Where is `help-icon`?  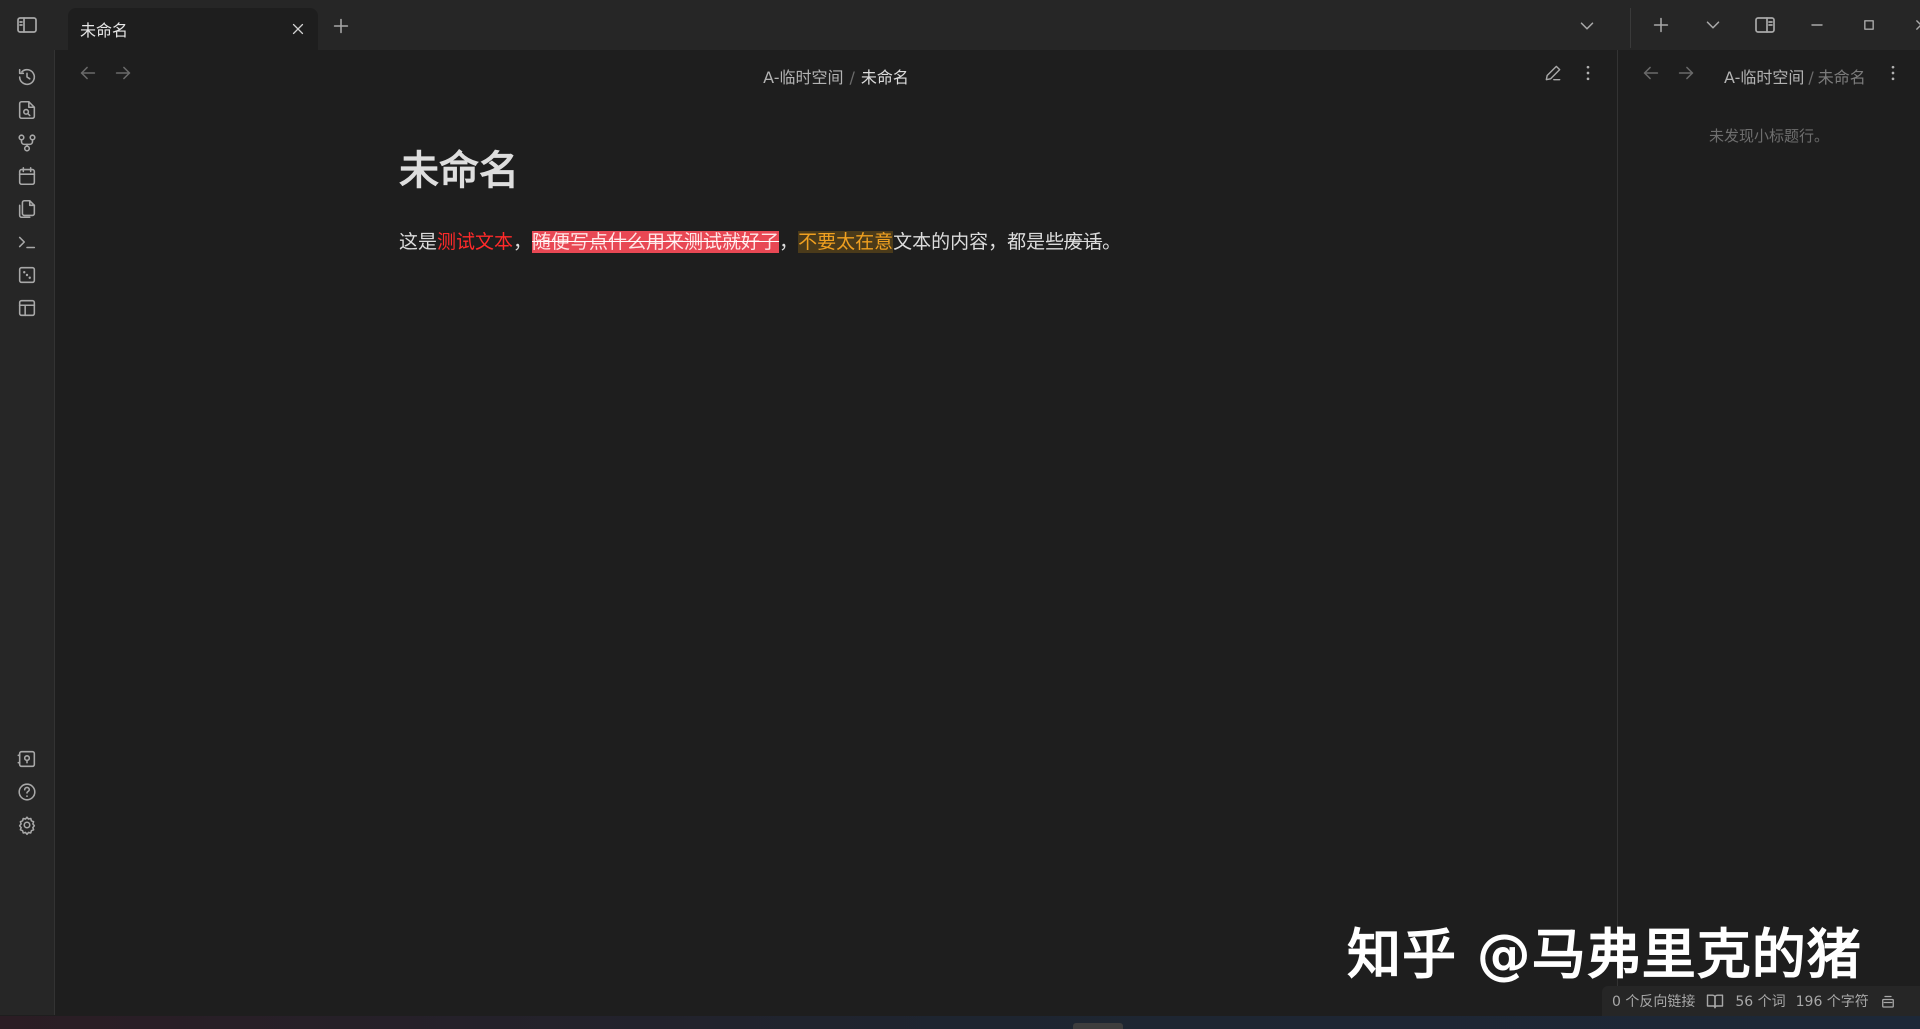 help-icon is located at coordinates (27, 792).